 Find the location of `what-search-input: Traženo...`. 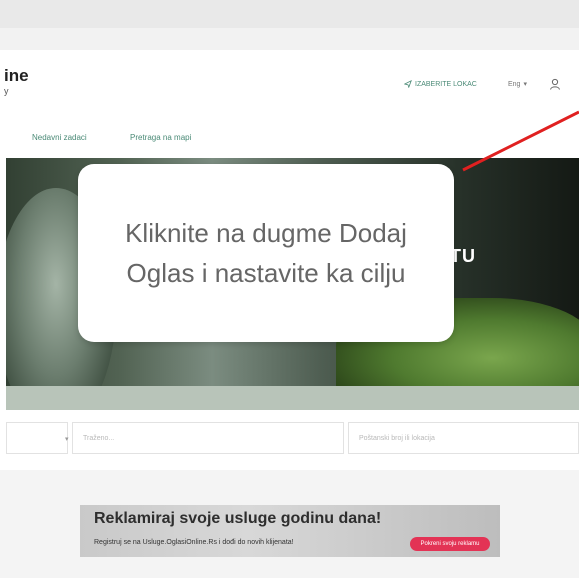

what-search-input: Traženo... is located at coordinates (208, 438).